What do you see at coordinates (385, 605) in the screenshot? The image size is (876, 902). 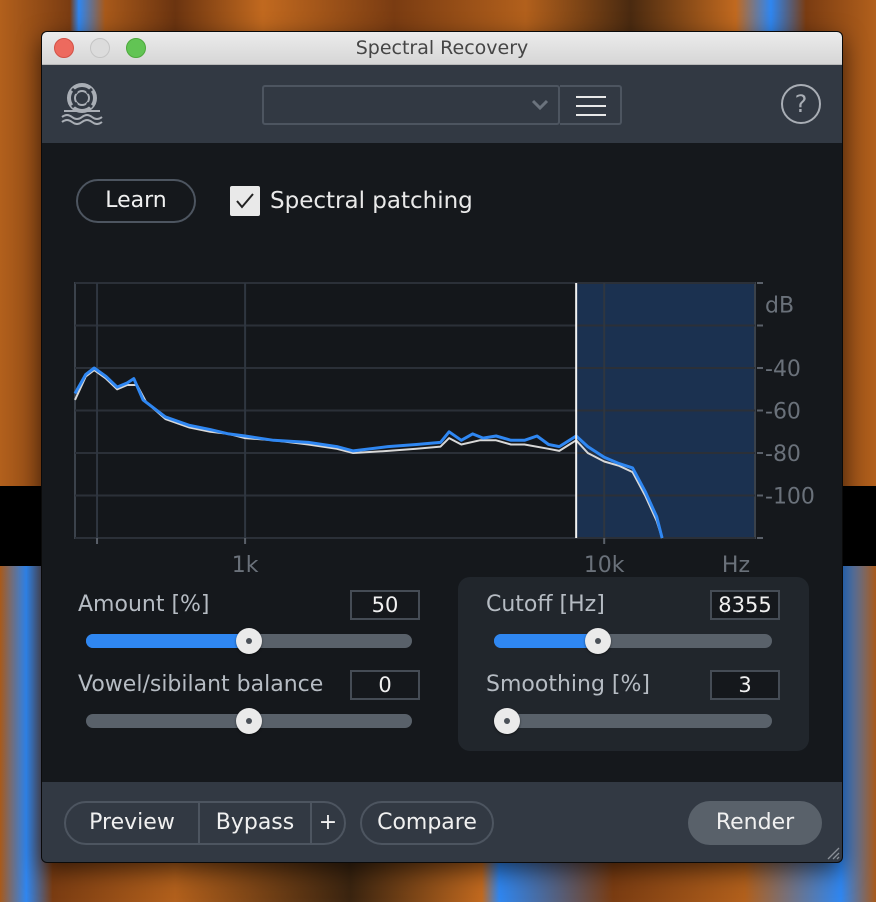 I see `amount-value-field: 50` at bounding box center [385, 605].